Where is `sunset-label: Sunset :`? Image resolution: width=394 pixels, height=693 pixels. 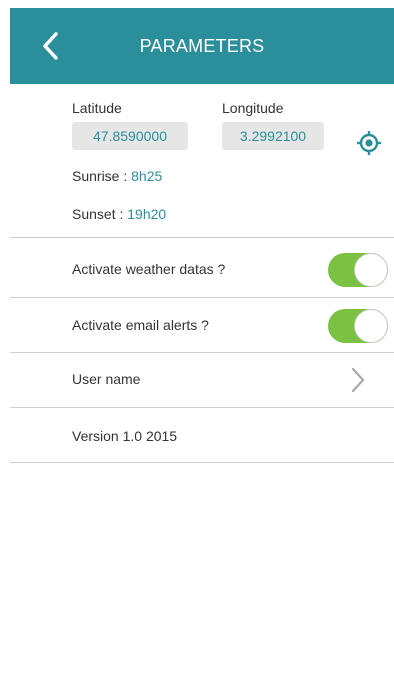
sunset-label: Sunset : is located at coordinates (100, 214).